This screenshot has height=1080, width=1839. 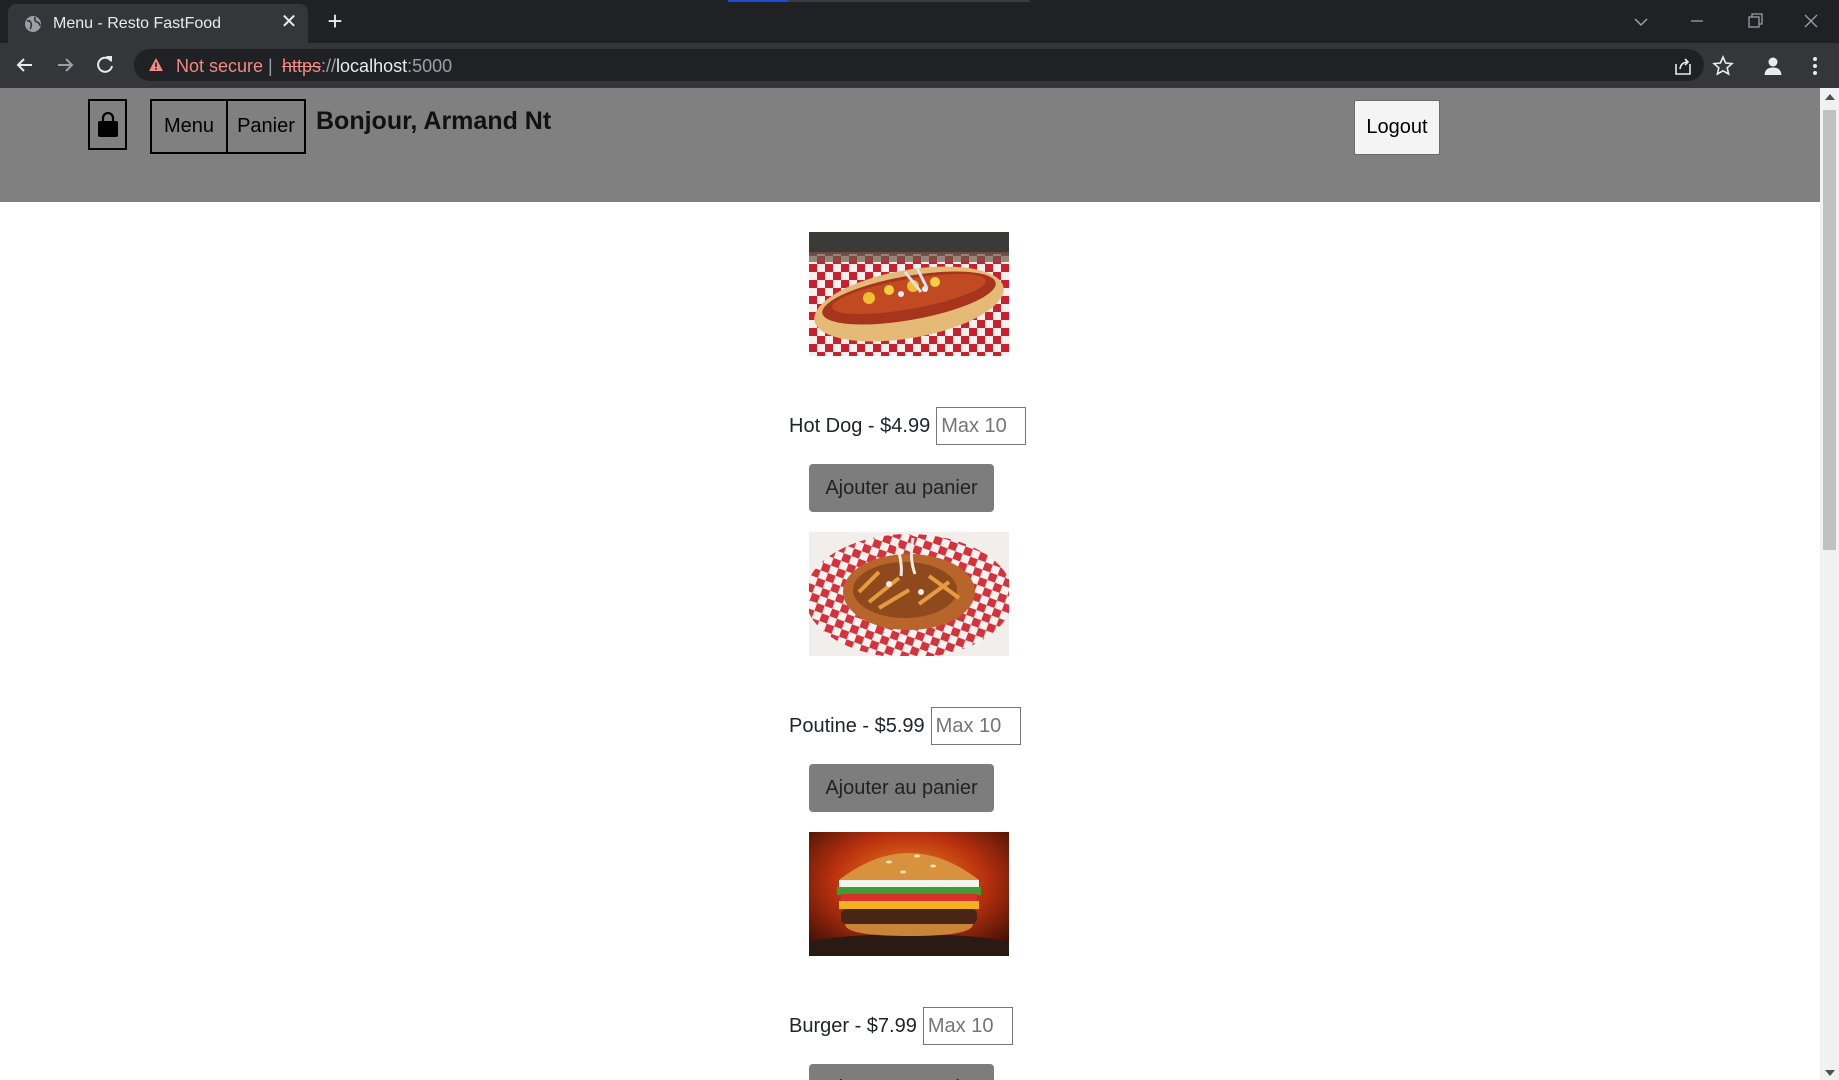 I want to click on url-host: localhost, so click(x=372, y=66).